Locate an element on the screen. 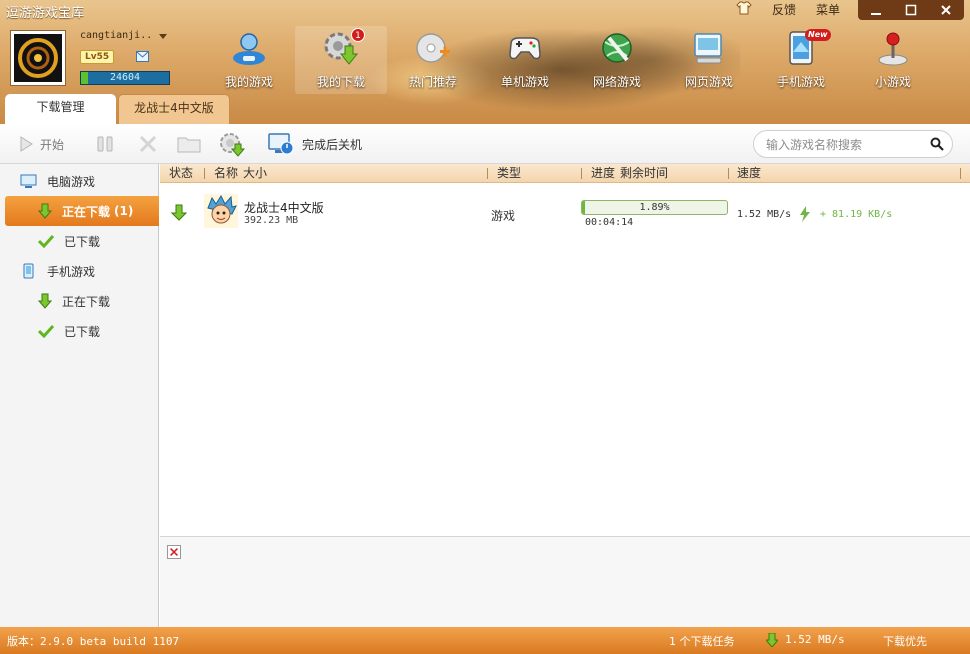 Image resolution: width=970 pixels, height=654 pixels. download-size: 392.23 MB is located at coordinates (271, 220).